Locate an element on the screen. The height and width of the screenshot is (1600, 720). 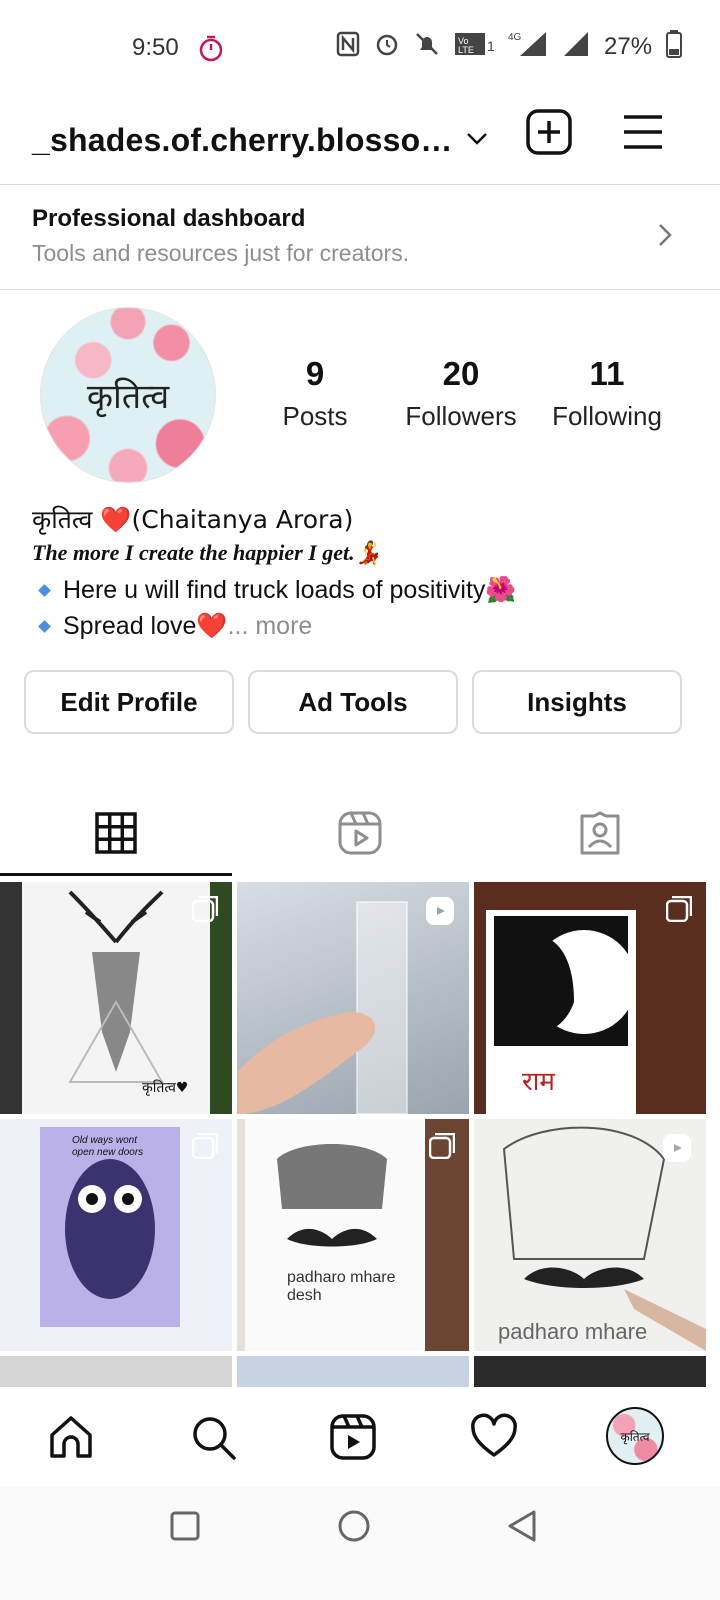
stat-label: Followers is located at coordinates (461, 416).